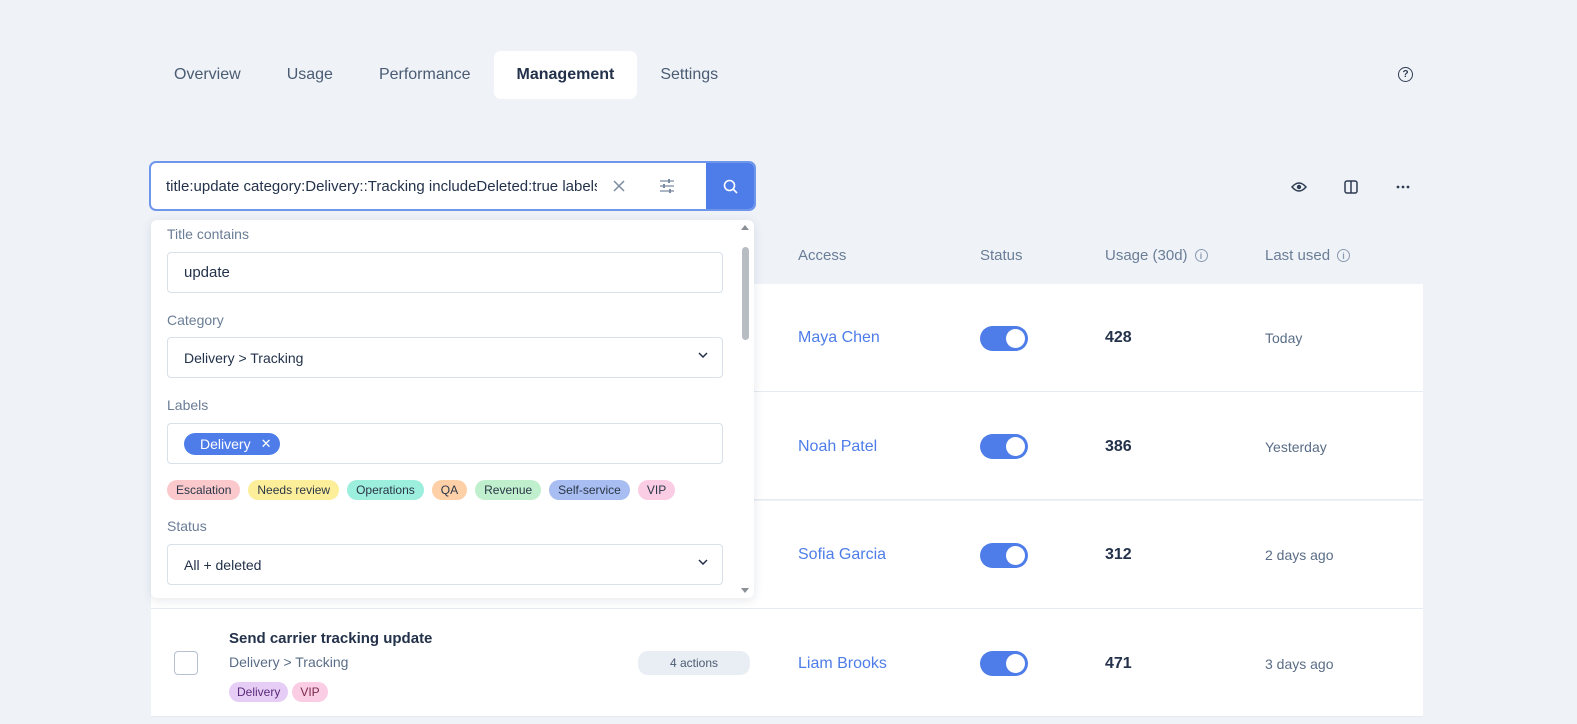 The width and height of the screenshot is (1577, 724). Describe the element at coordinates (259, 692) in the screenshot. I see `label-pill: Delivery` at that location.